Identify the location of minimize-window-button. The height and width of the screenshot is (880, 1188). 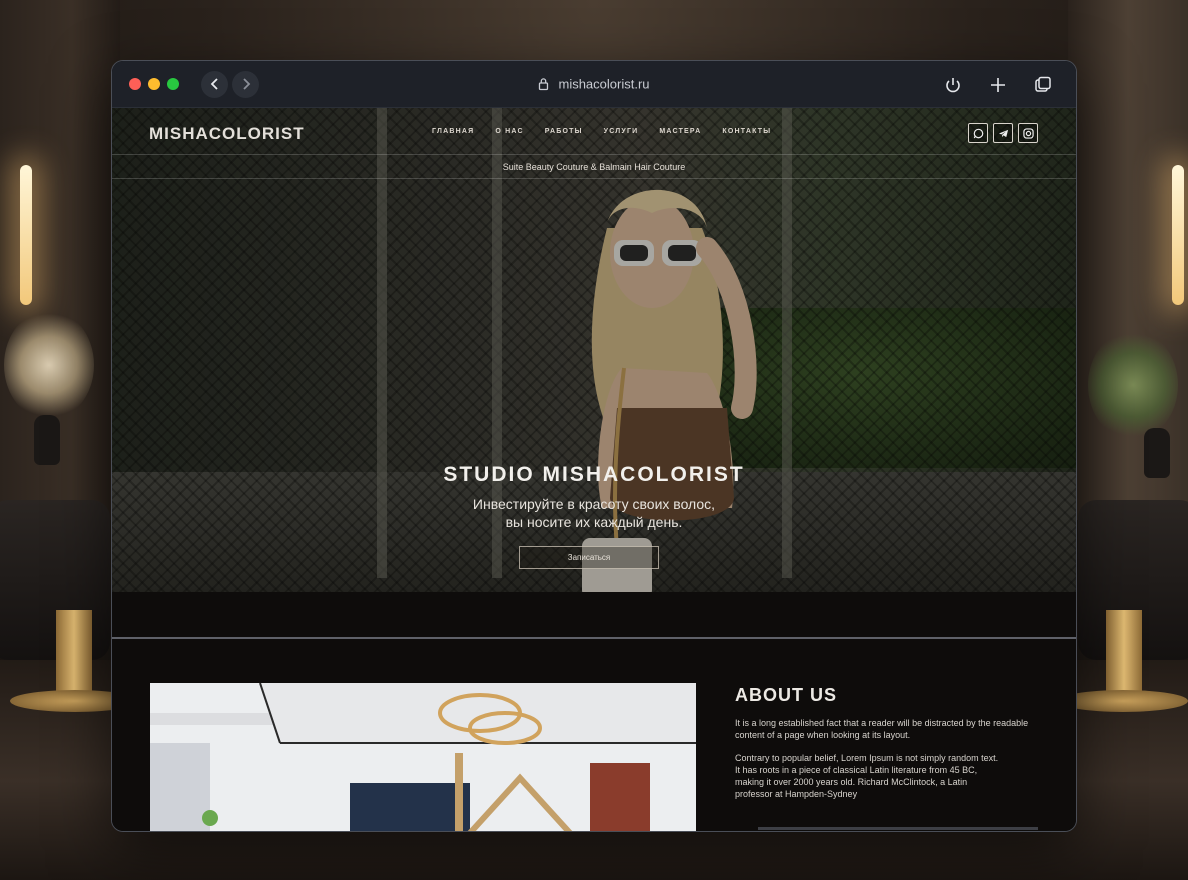
(154, 84).